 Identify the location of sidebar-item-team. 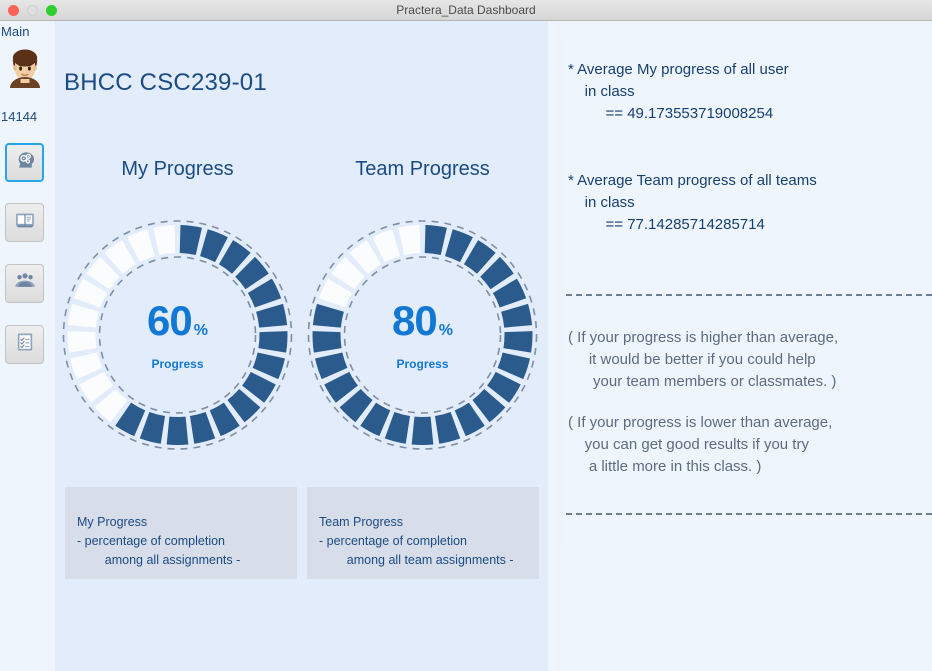
(24, 283).